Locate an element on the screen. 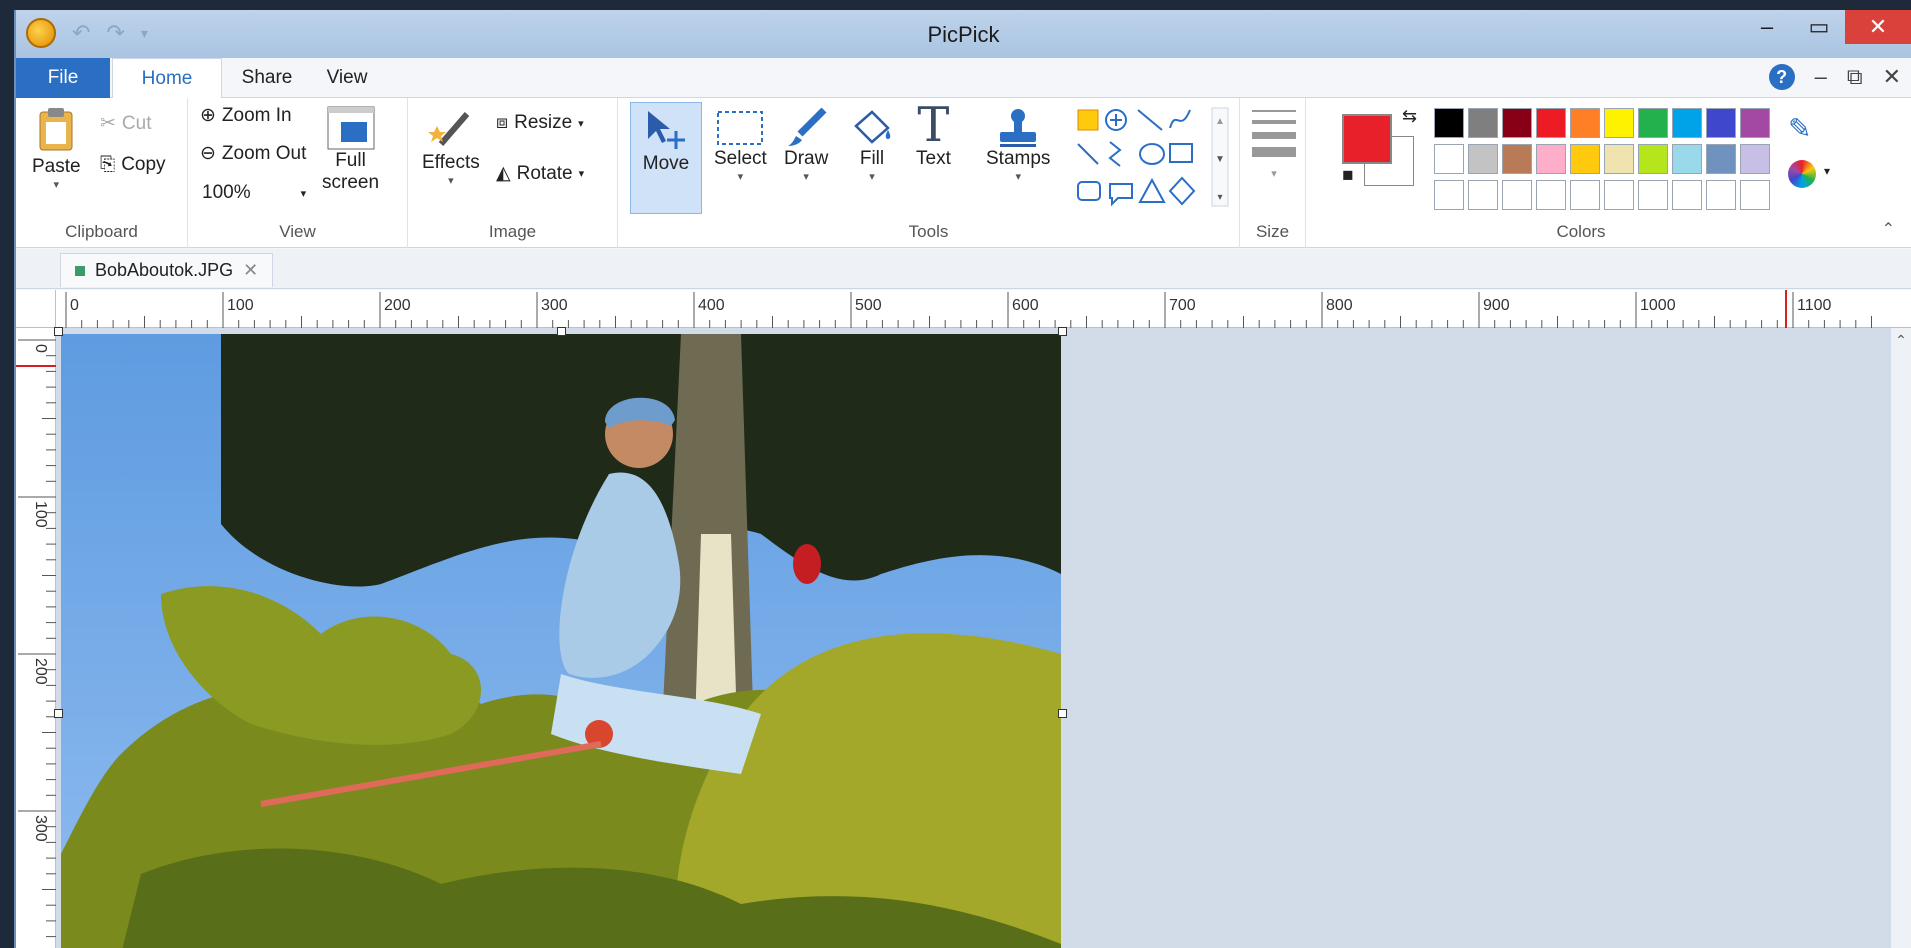  stroke-size-picker: ▾ is located at coordinates (1274, 145).